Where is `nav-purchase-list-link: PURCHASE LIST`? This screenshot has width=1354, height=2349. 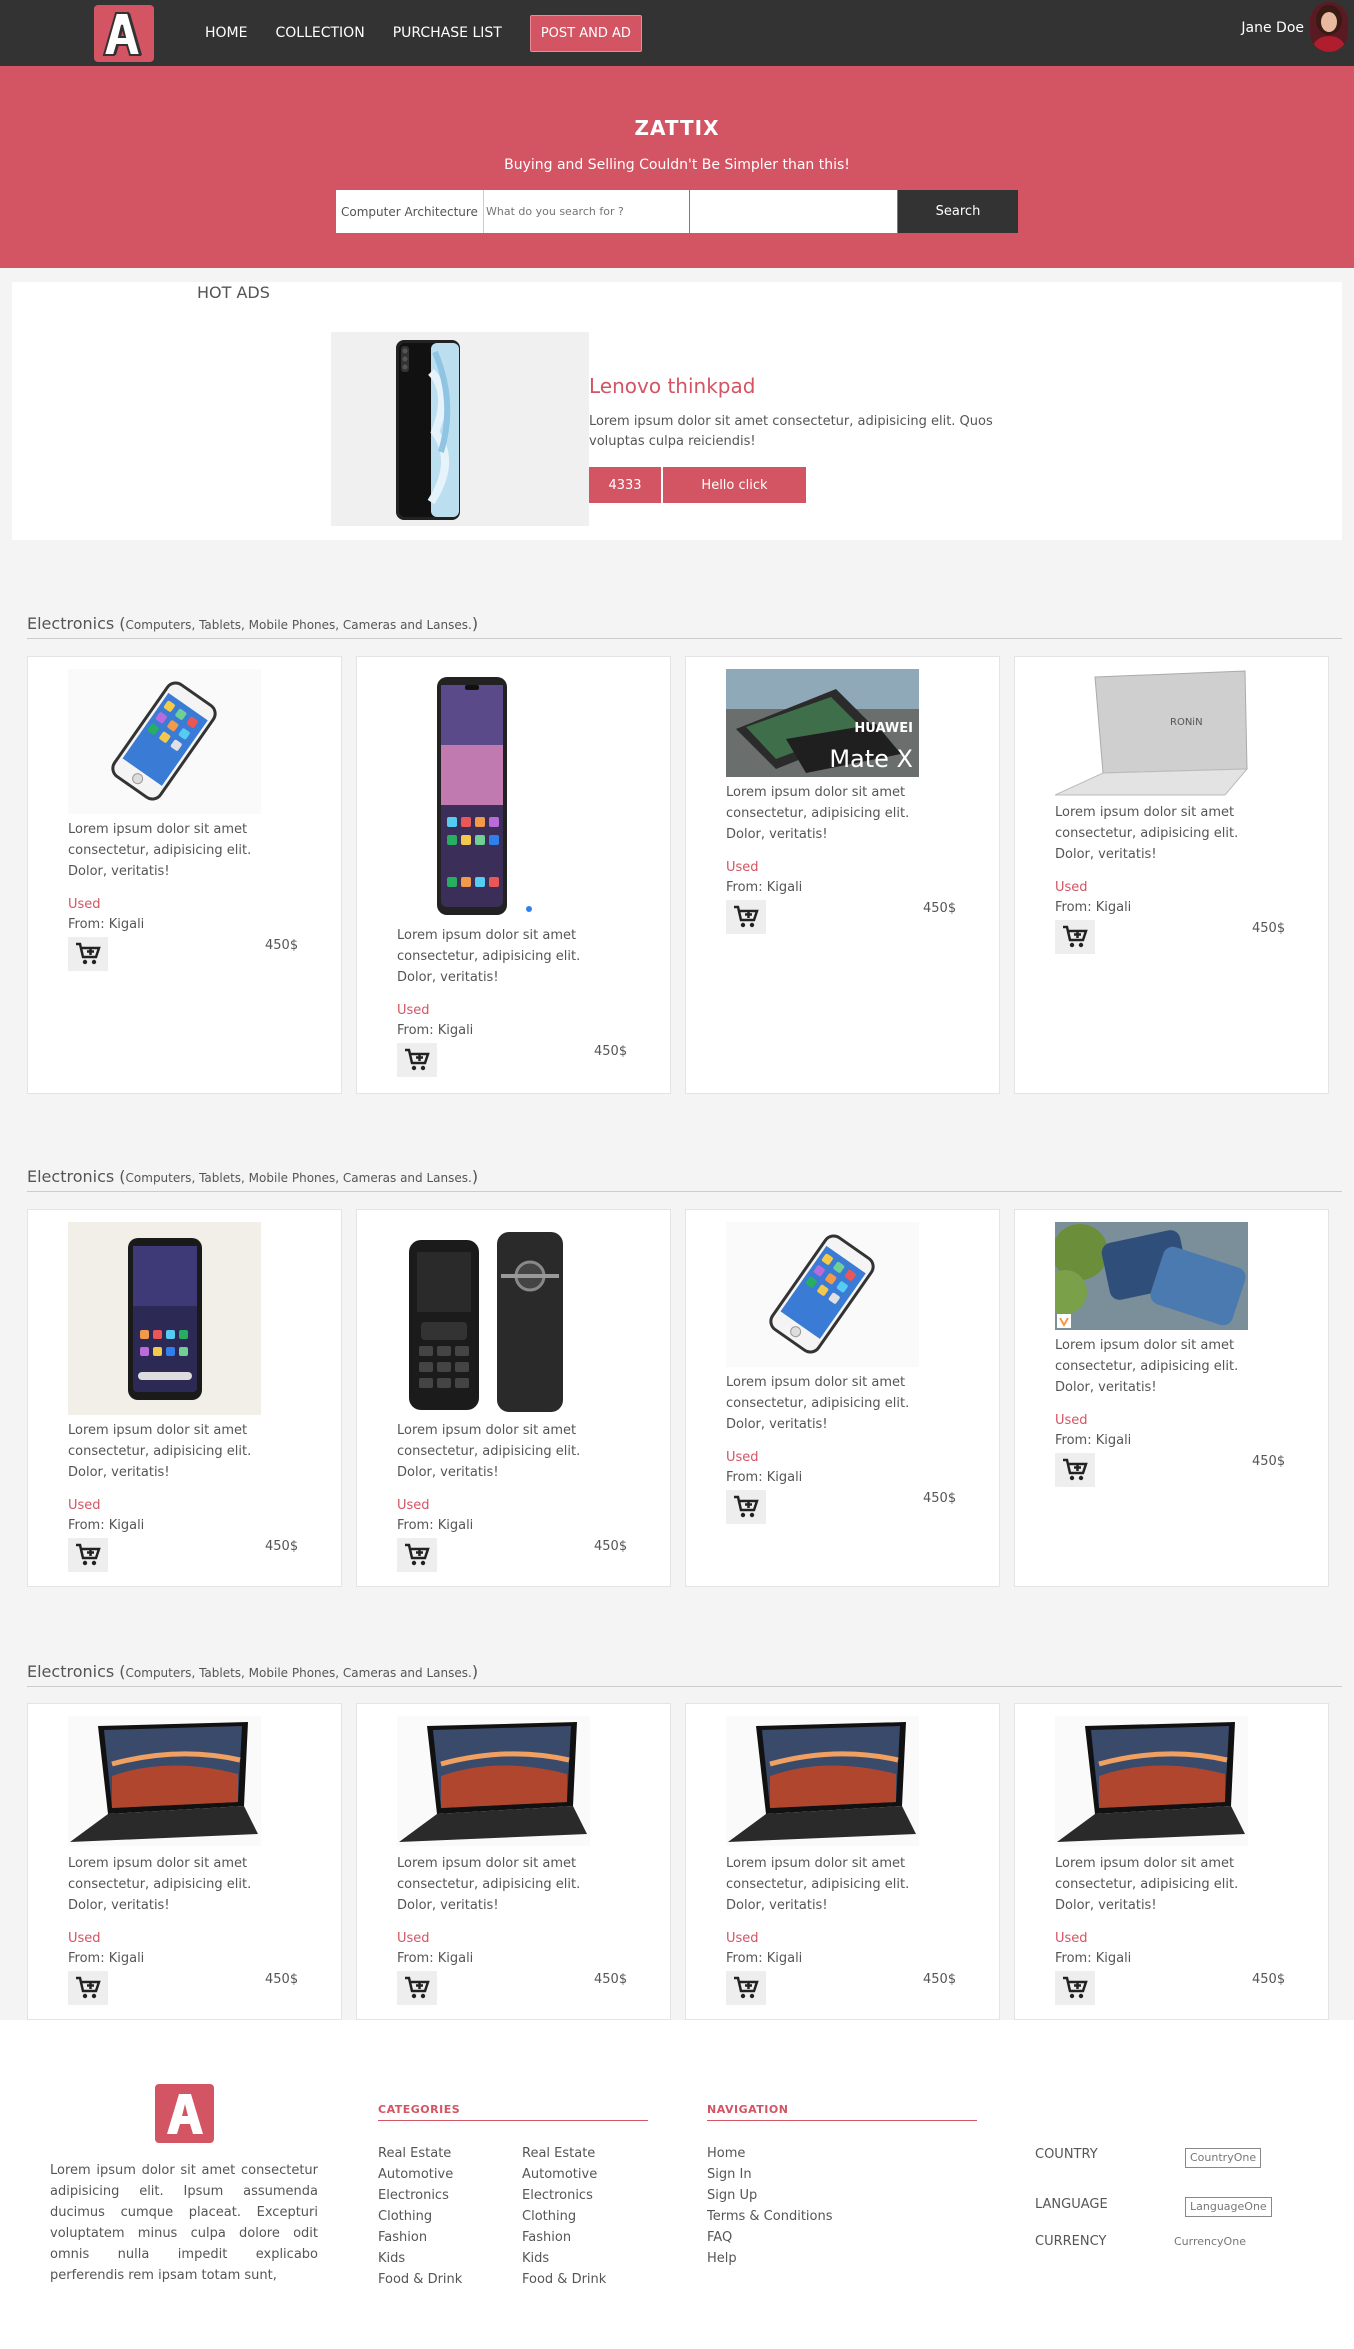
nav-purchase-list-link: PURCHASE LIST is located at coordinates (447, 33).